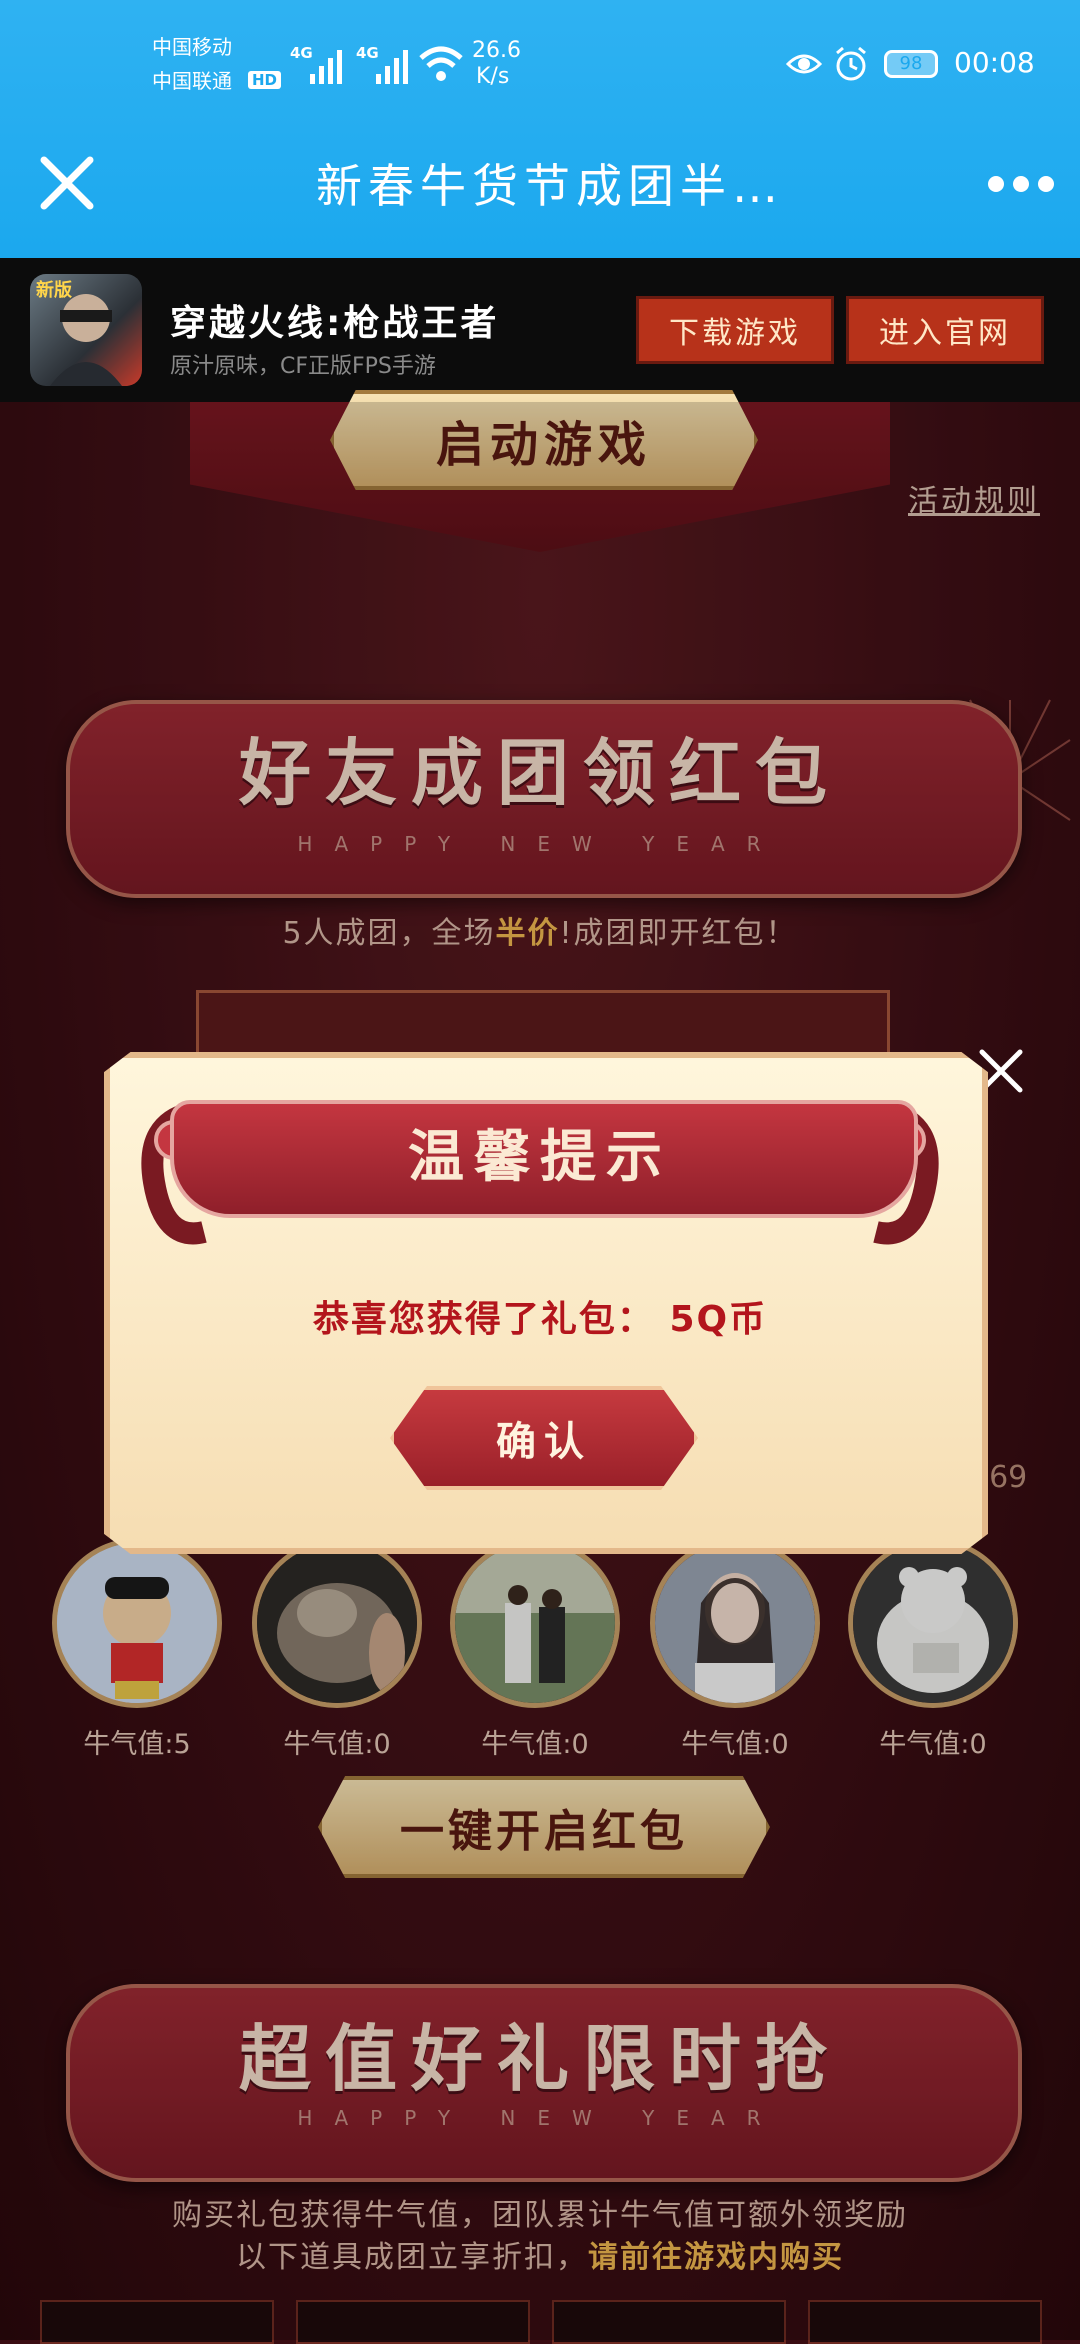 This screenshot has height=2344, width=1080. Describe the element at coordinates (945, 330) in the screenshot. I see `official-site-button: 进入官网` at that location.